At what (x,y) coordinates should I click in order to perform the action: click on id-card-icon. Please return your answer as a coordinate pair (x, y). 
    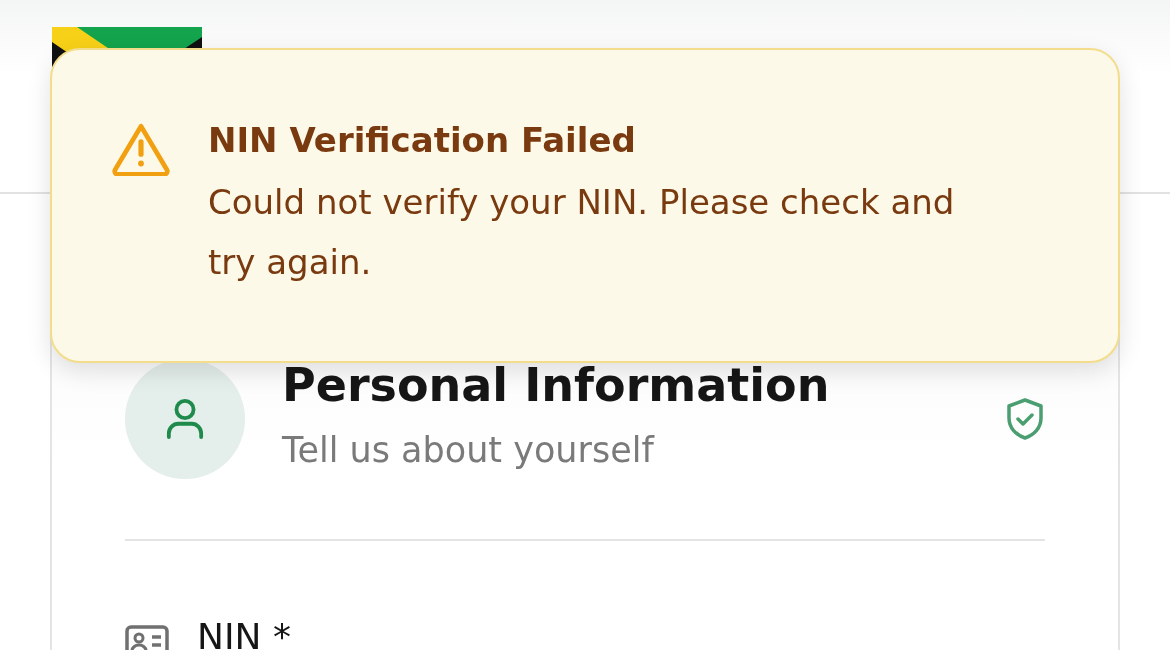
    Looking at the image, I should click on (147, 637).